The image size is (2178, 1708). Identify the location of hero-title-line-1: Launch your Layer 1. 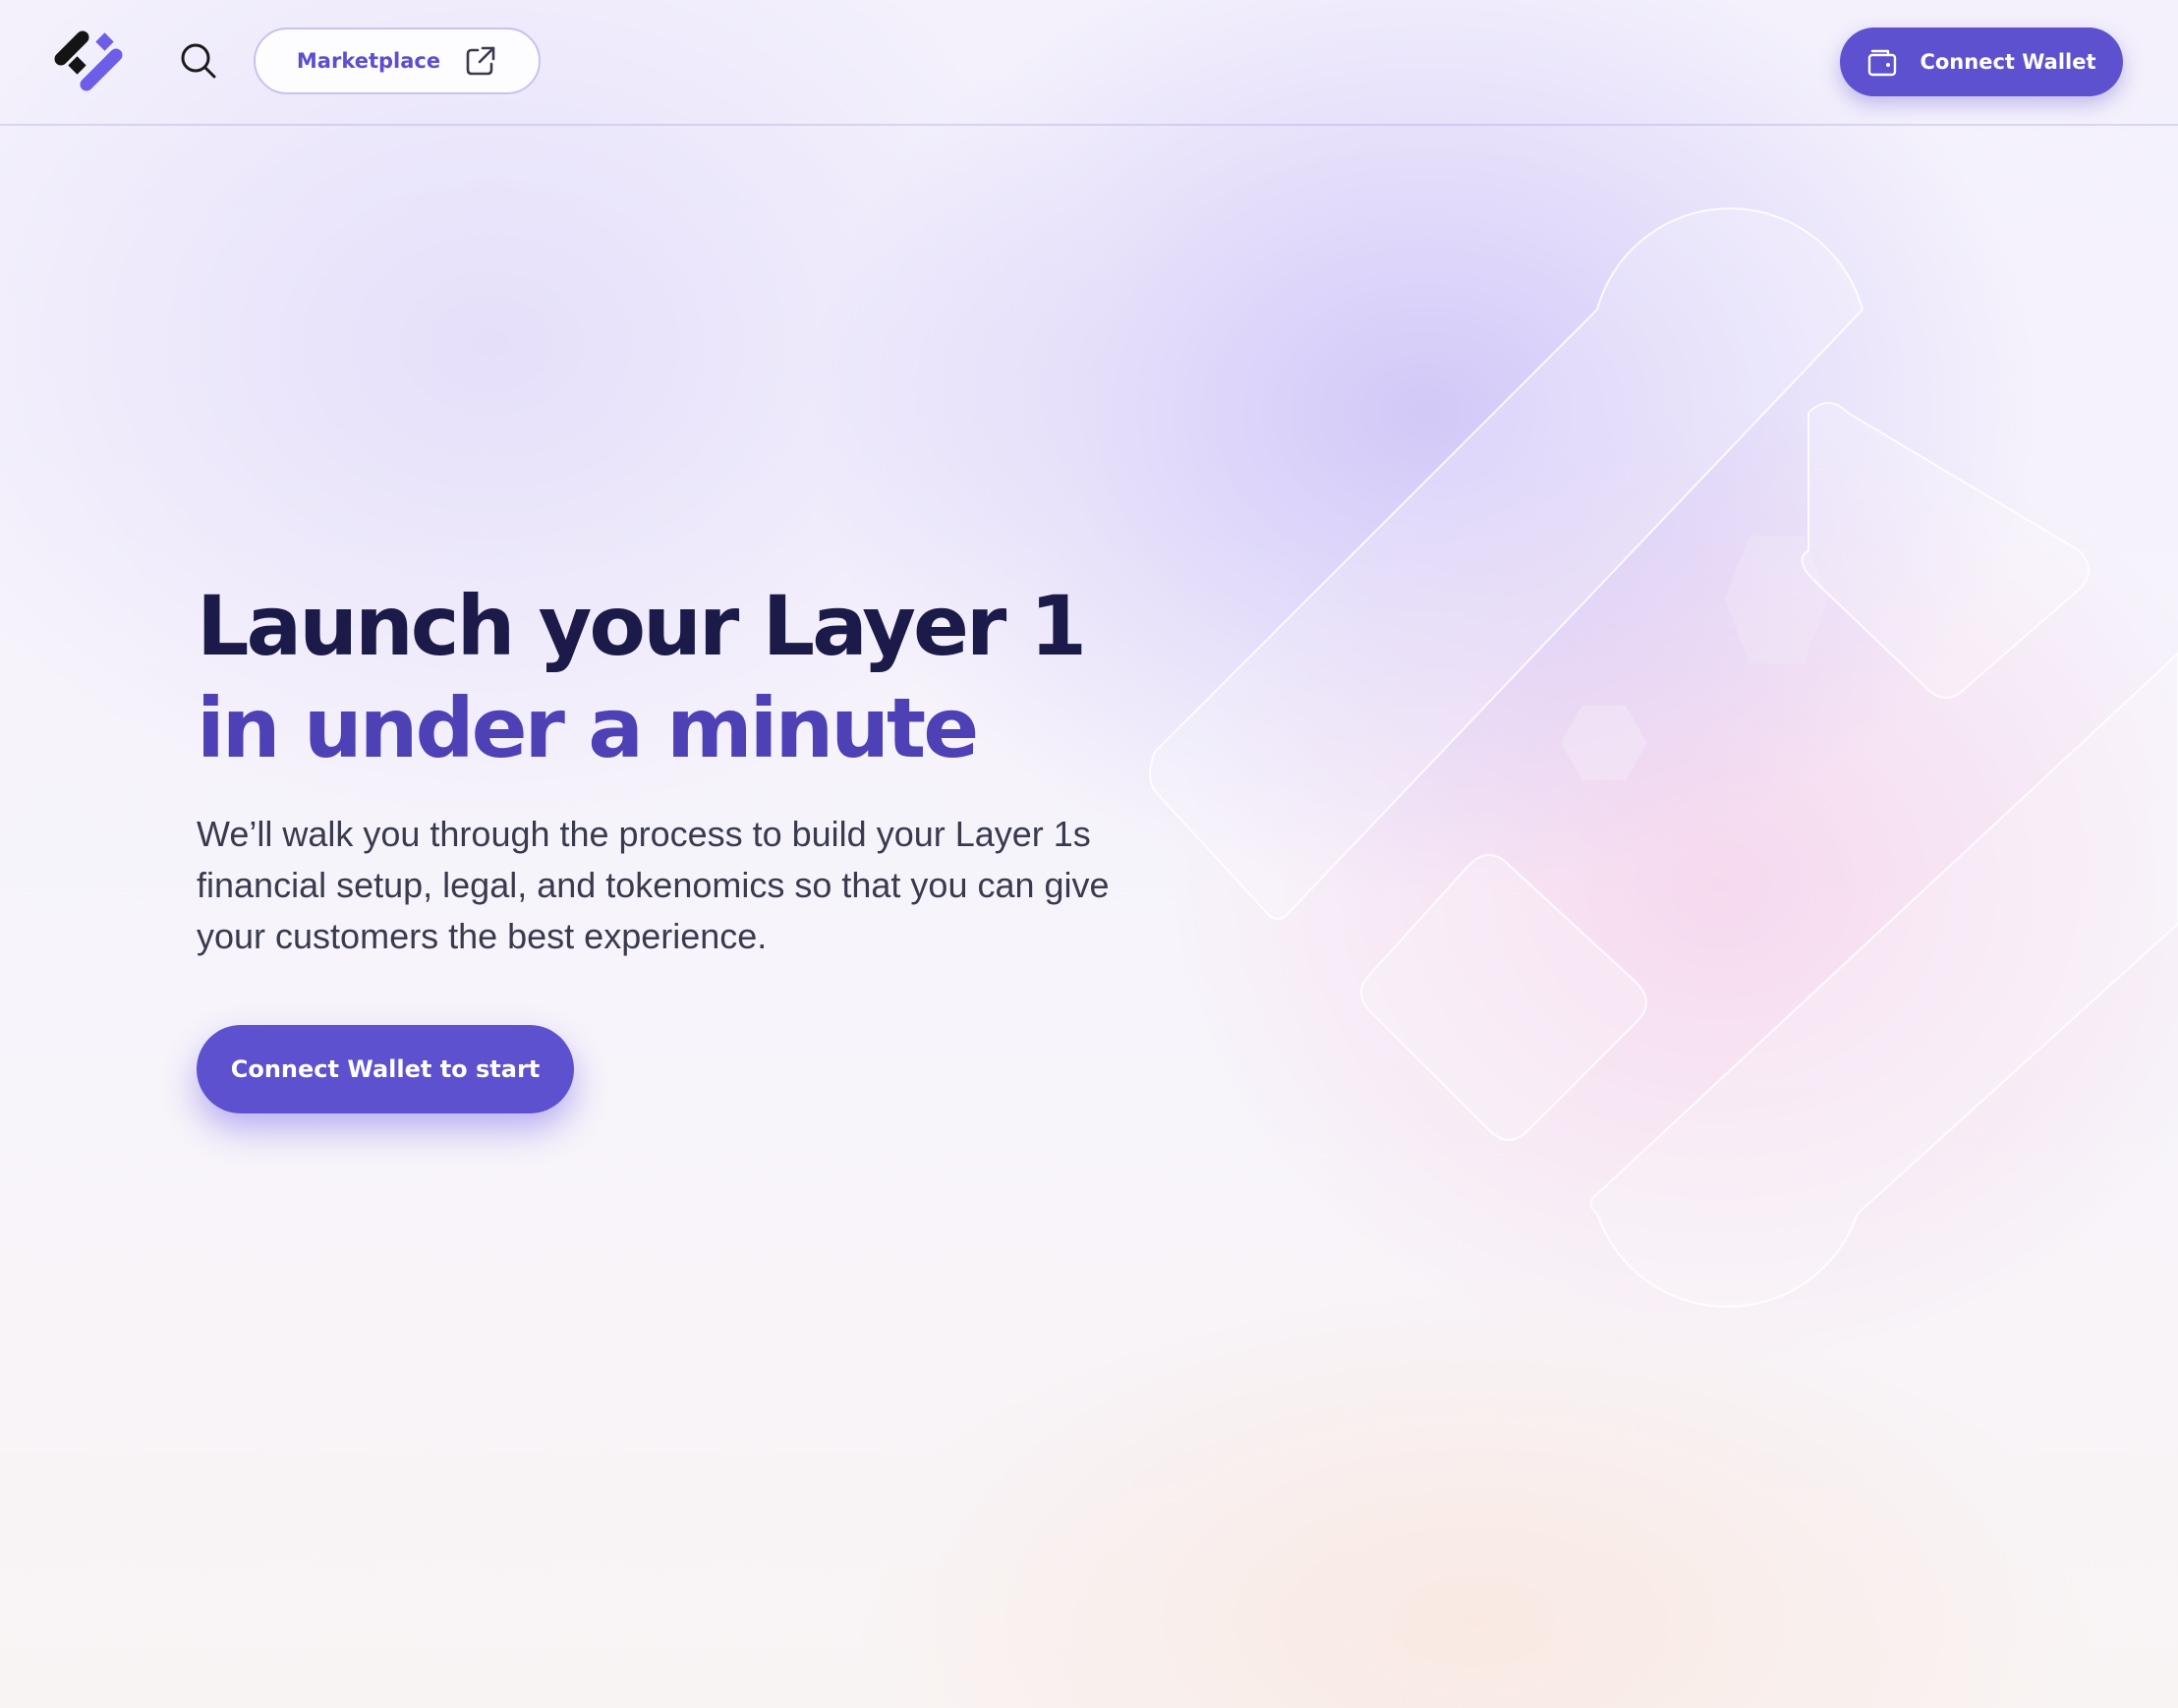
(642, 626).